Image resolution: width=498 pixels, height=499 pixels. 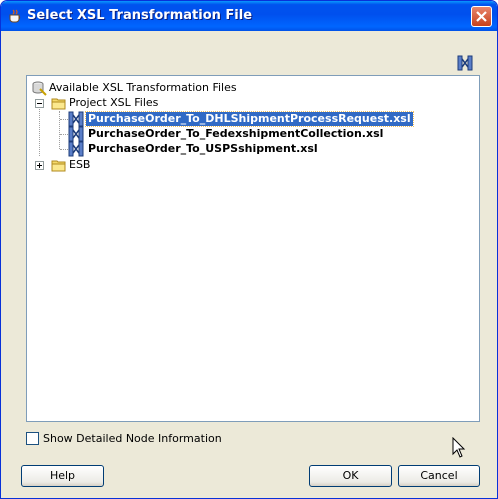 I want to click on ok-button: OK, so click(x=350, y=476).